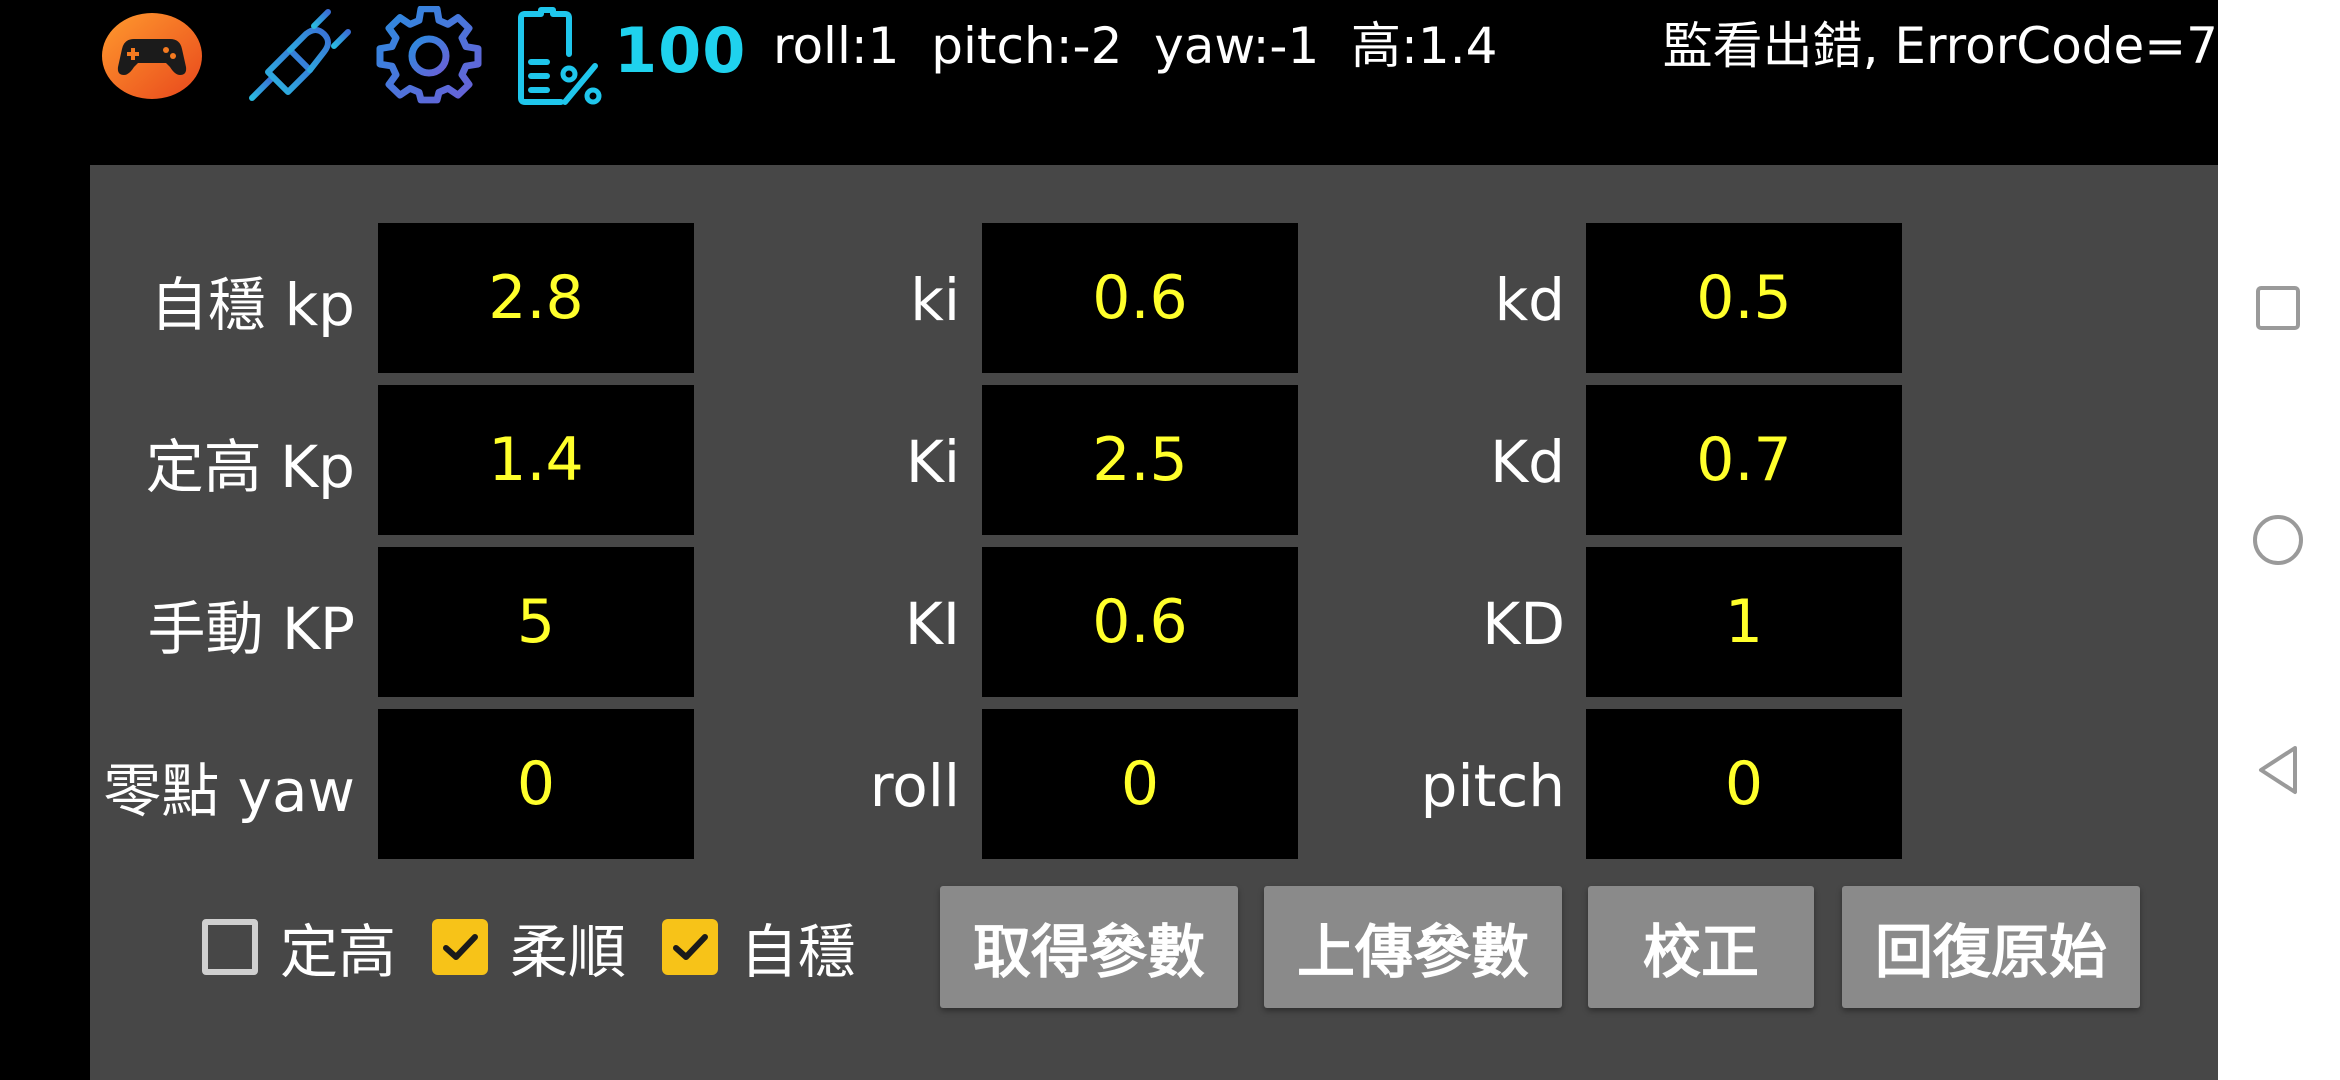 This screenshot has width=2340, height=1080. Describe the element at coordinates (152, 56) in the screenshot. I see `gamepad-icon` at that location.